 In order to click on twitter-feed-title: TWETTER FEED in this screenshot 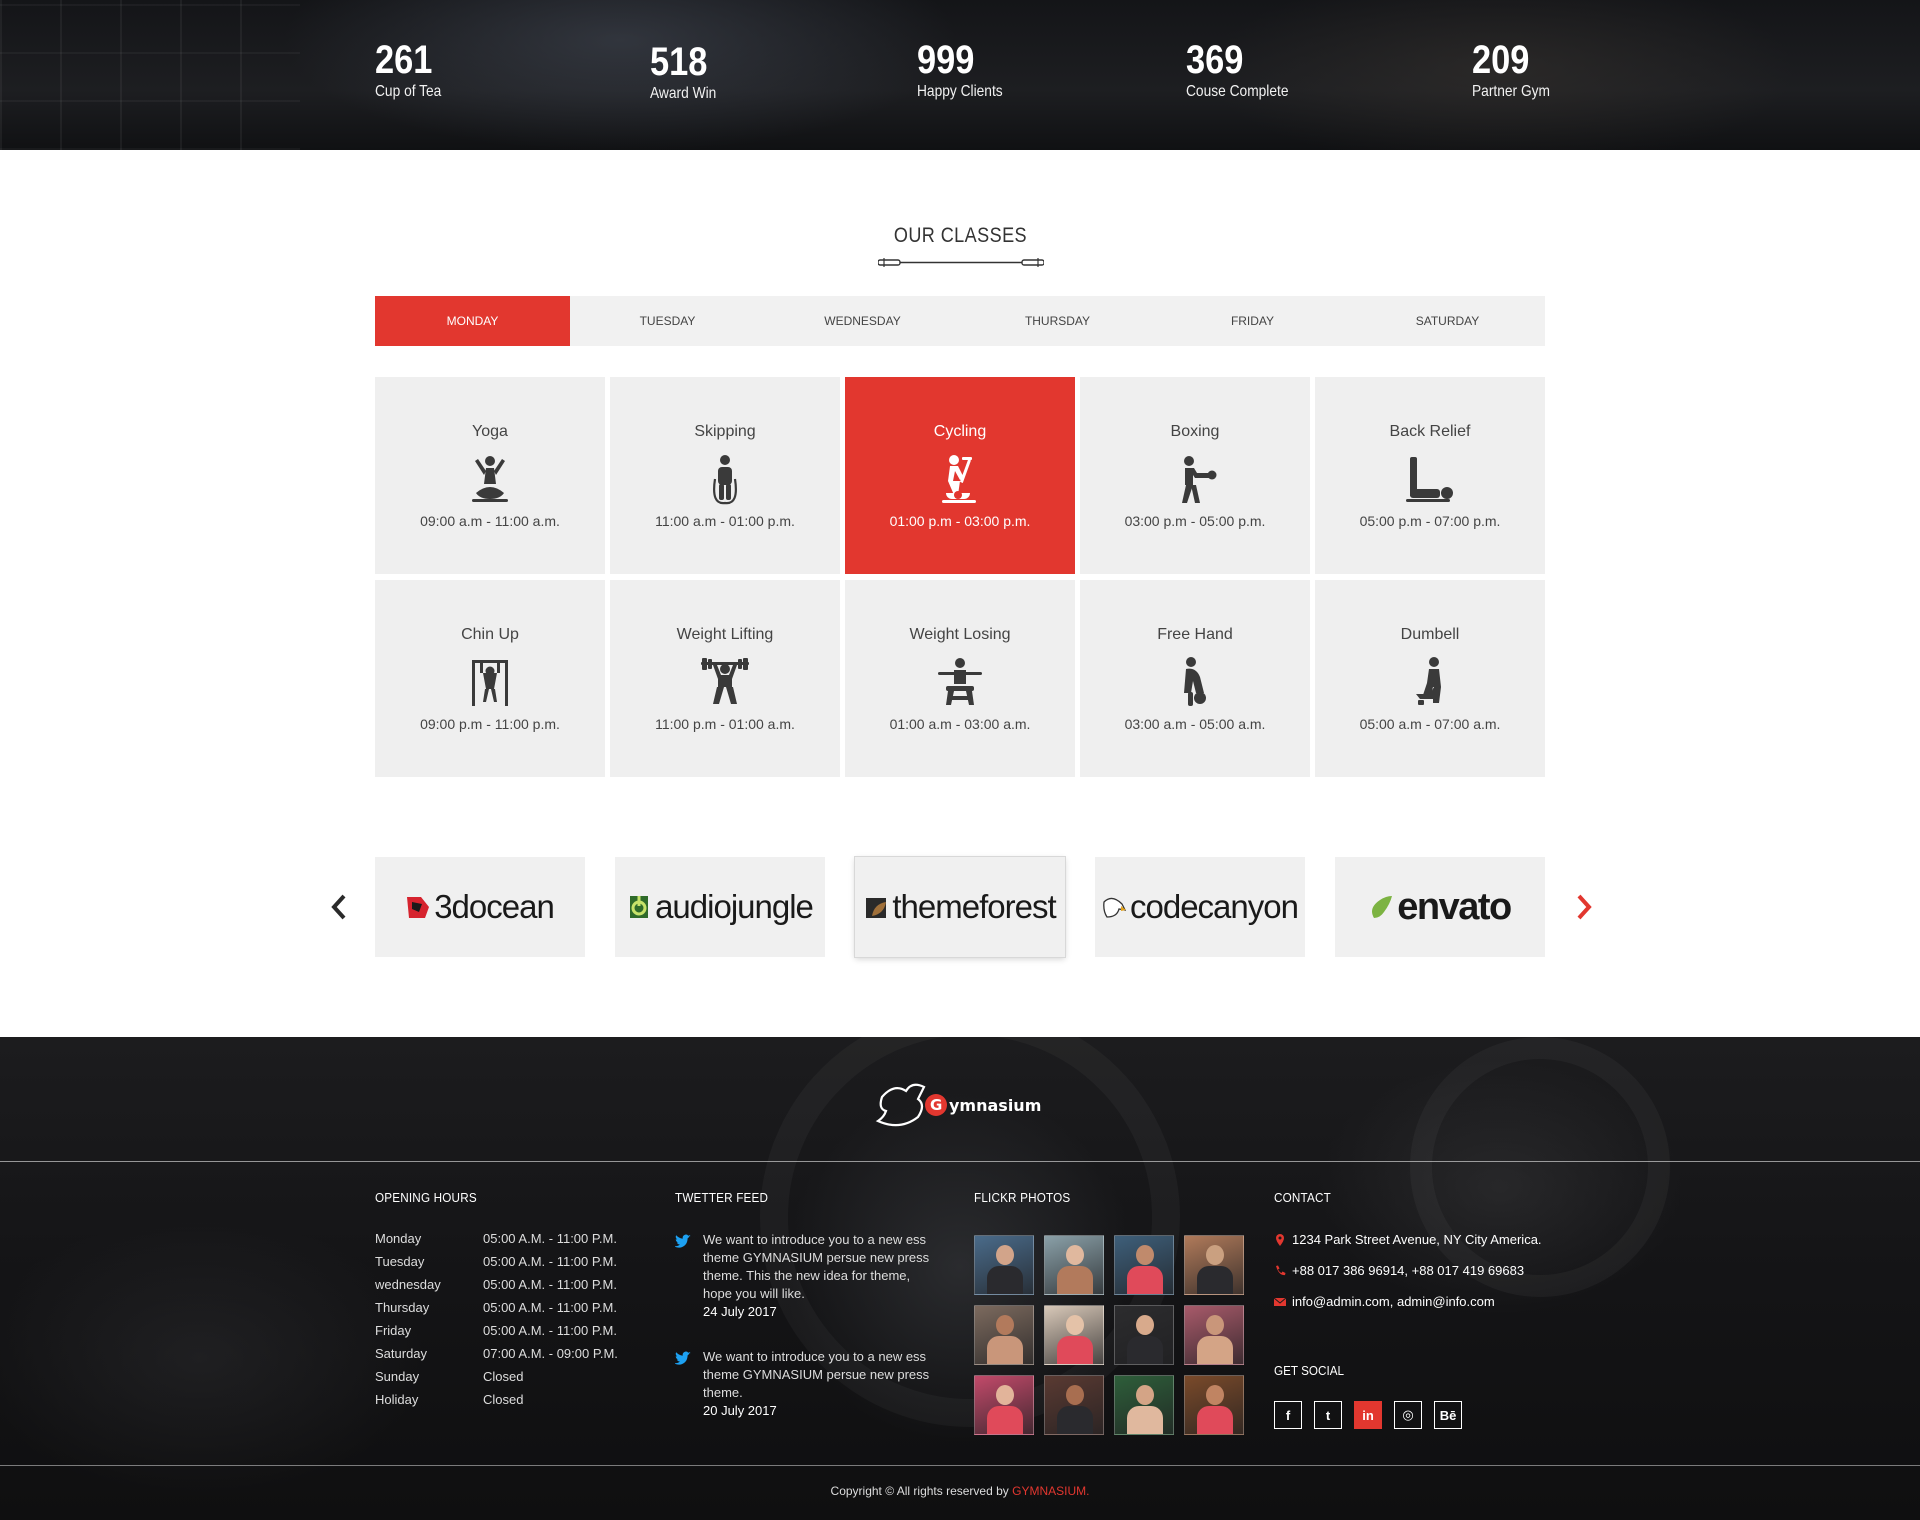, I will do `click(722, 1197)`.